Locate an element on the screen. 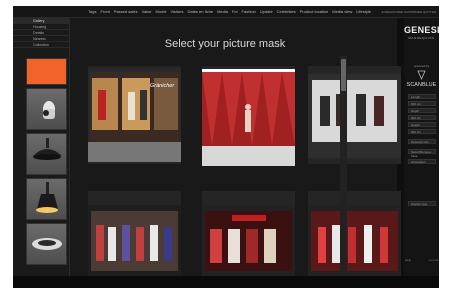 This screenshot has width=452, height=293. menu-item: Tags is located at coordinates (92, 11).